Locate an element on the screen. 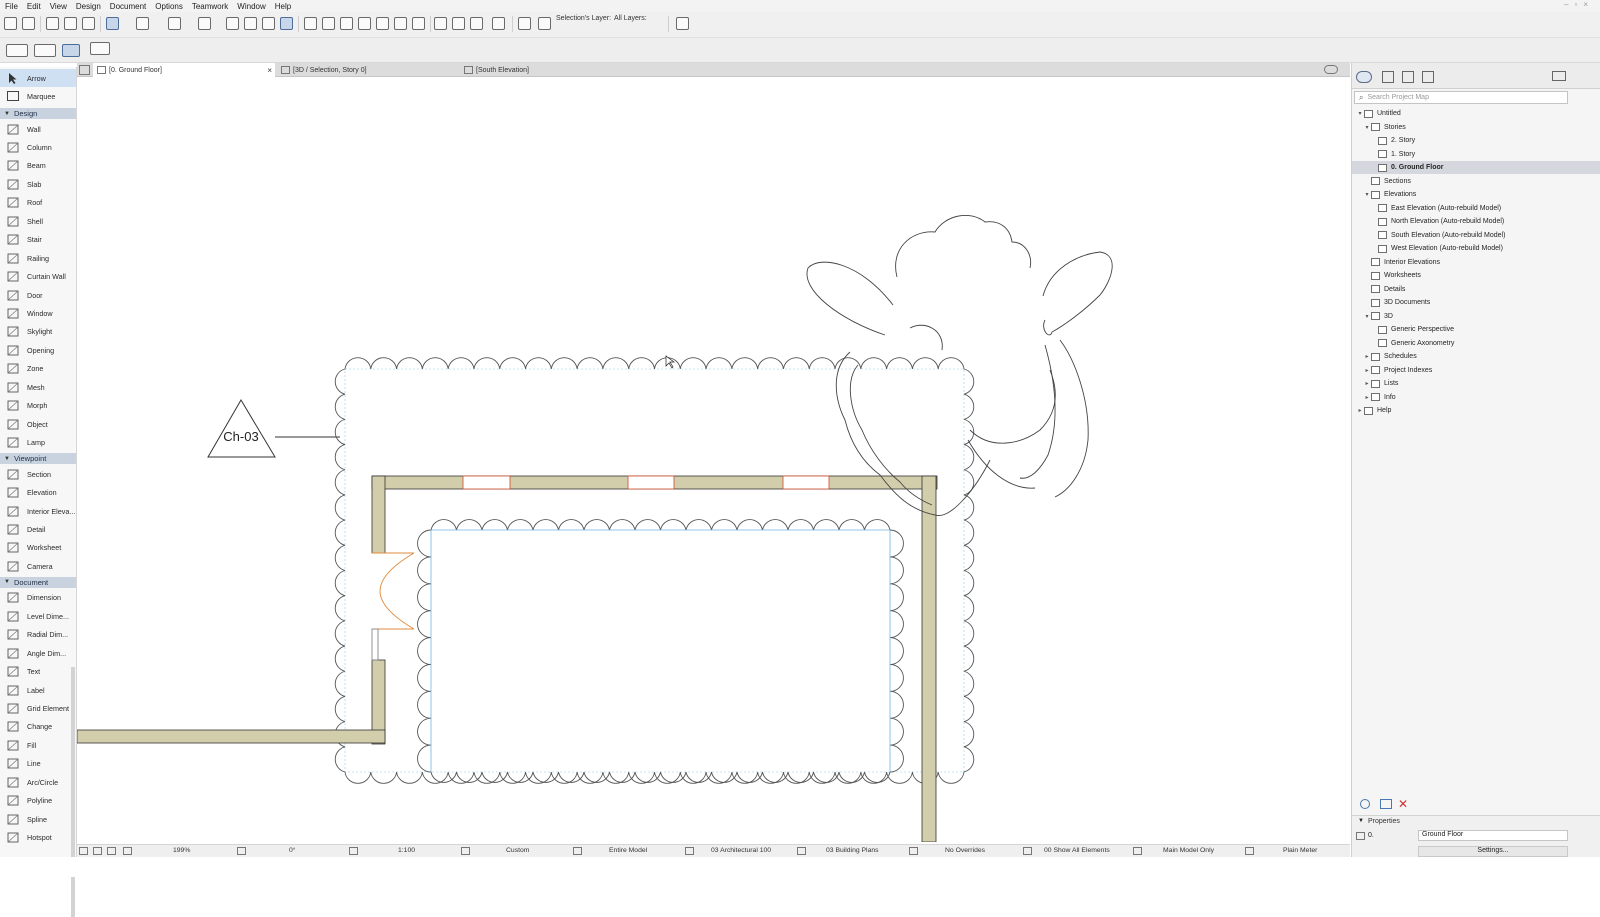 The height and width of the screenshot is (917, 1600). tree-item: ▸ Help is located at coordinates (1476, 410).